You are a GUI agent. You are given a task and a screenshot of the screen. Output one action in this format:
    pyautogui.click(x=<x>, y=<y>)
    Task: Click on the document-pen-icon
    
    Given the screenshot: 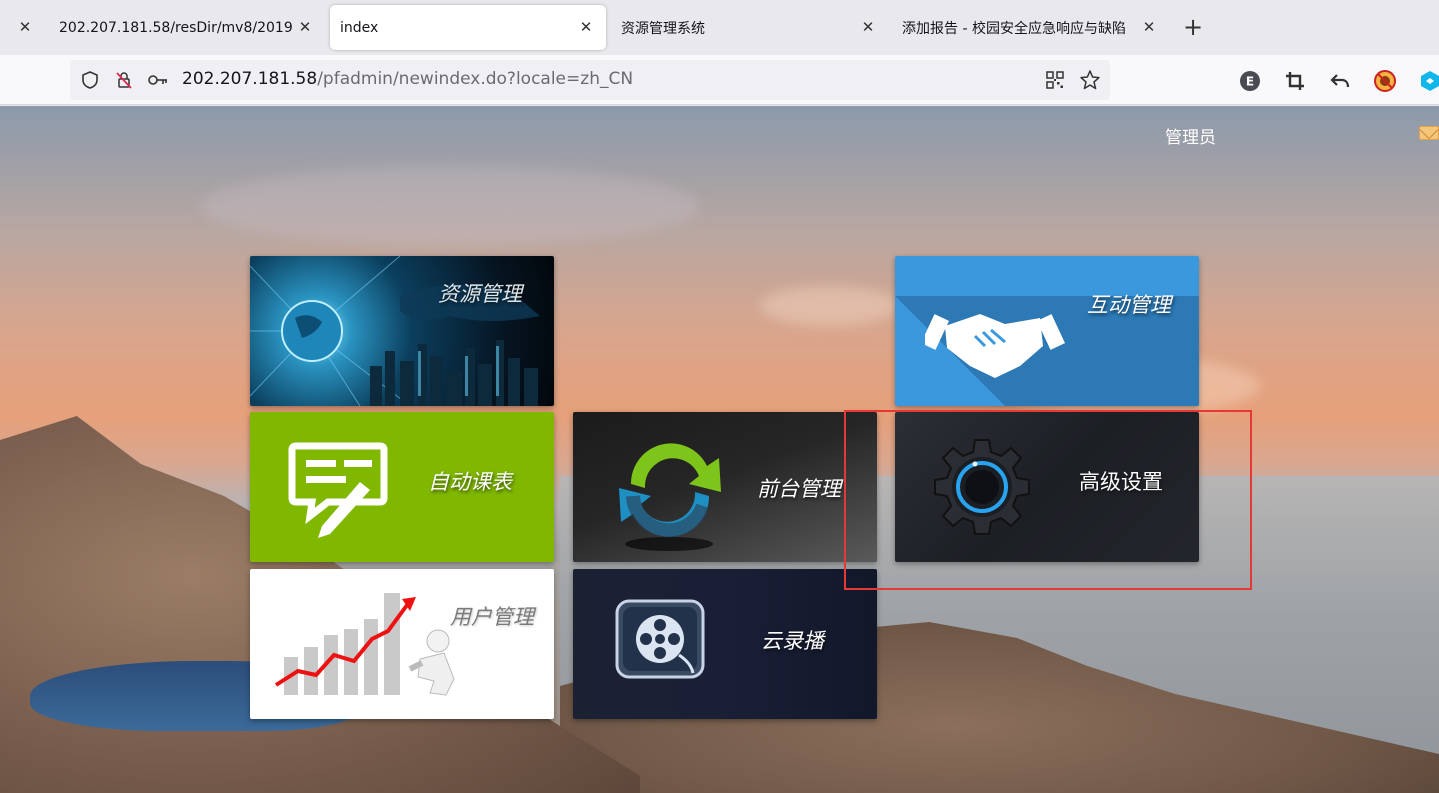 What is the action you would take?
    pyautogui.click(x=338, y=490)
    